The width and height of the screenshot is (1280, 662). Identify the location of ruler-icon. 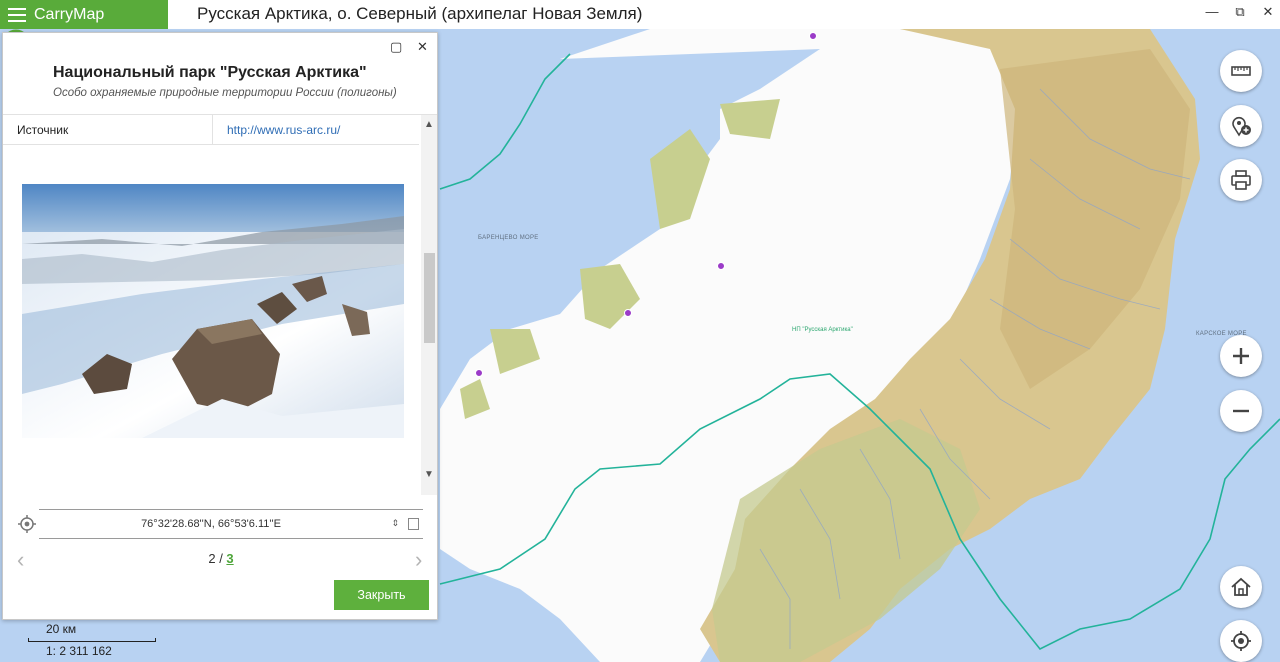
(1241, 71).